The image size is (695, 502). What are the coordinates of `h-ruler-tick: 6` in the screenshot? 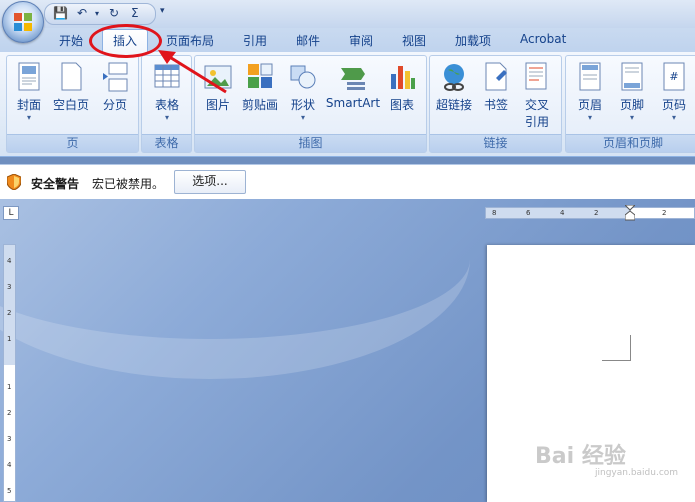 It's located at (528, 213).